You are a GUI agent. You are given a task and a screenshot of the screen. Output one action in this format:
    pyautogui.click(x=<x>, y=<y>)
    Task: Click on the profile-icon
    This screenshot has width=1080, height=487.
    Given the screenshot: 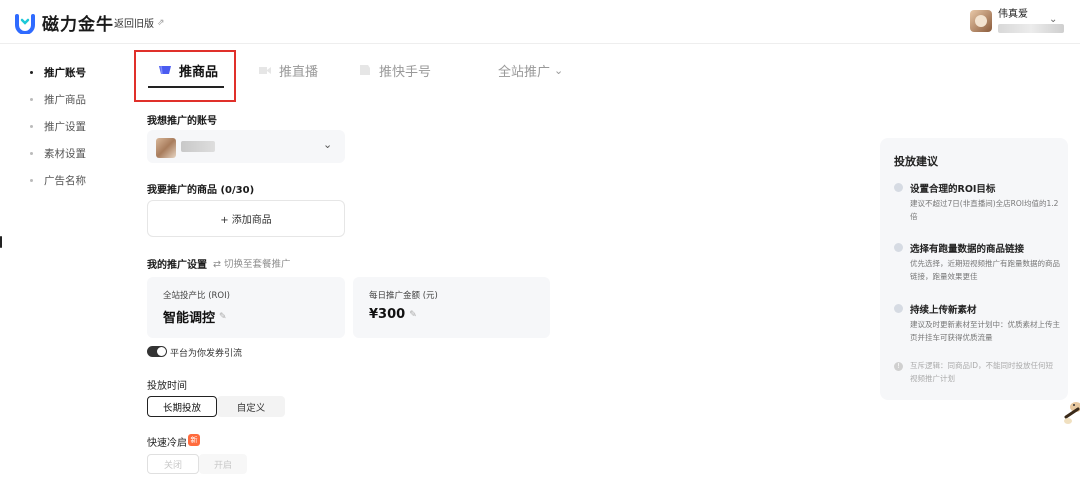 What is the action you would take?
    pyautogui.click(x=365, y=70)
    